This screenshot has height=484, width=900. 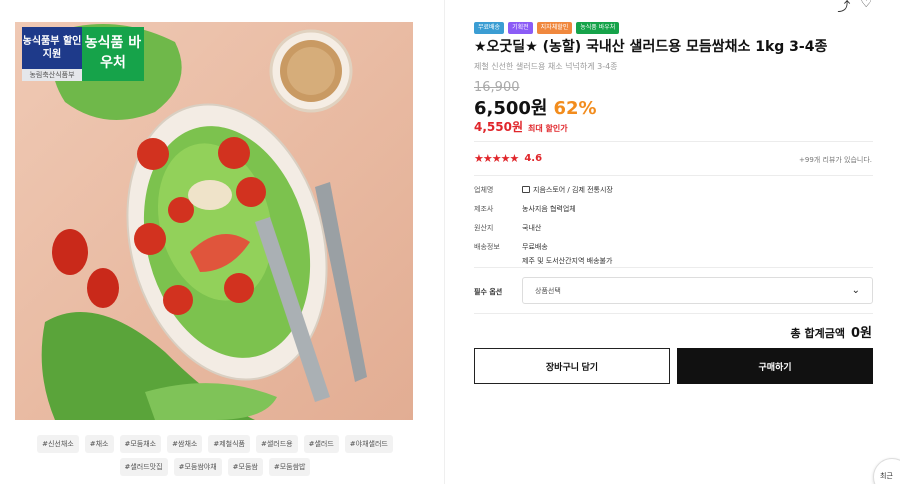 What do you see at coordinates (289, 467) in the screenshot?
I see `tag: #모둠쌈밥` at bounding box center [289, 467].